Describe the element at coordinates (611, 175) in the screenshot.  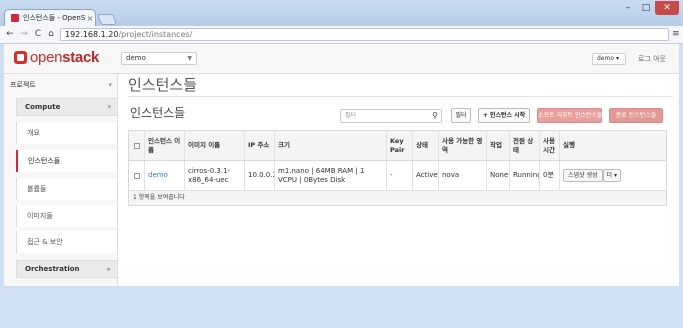
I see `more-actions-button: 더 ▾` at that location.